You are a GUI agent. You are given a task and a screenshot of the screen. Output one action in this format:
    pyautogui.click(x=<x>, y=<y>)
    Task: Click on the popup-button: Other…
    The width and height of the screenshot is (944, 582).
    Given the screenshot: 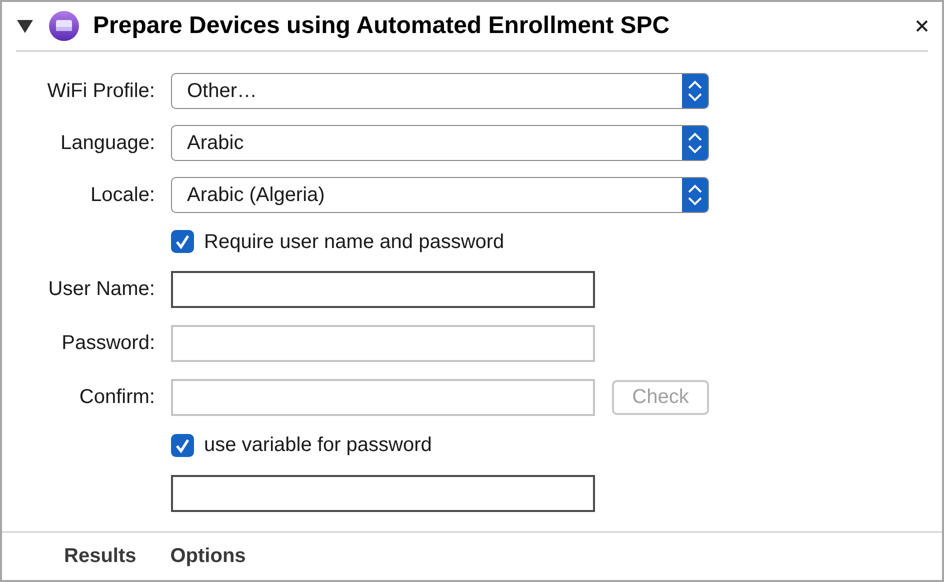 What is the action you would take?
    pyautogui.click(x=440, y=91)
    